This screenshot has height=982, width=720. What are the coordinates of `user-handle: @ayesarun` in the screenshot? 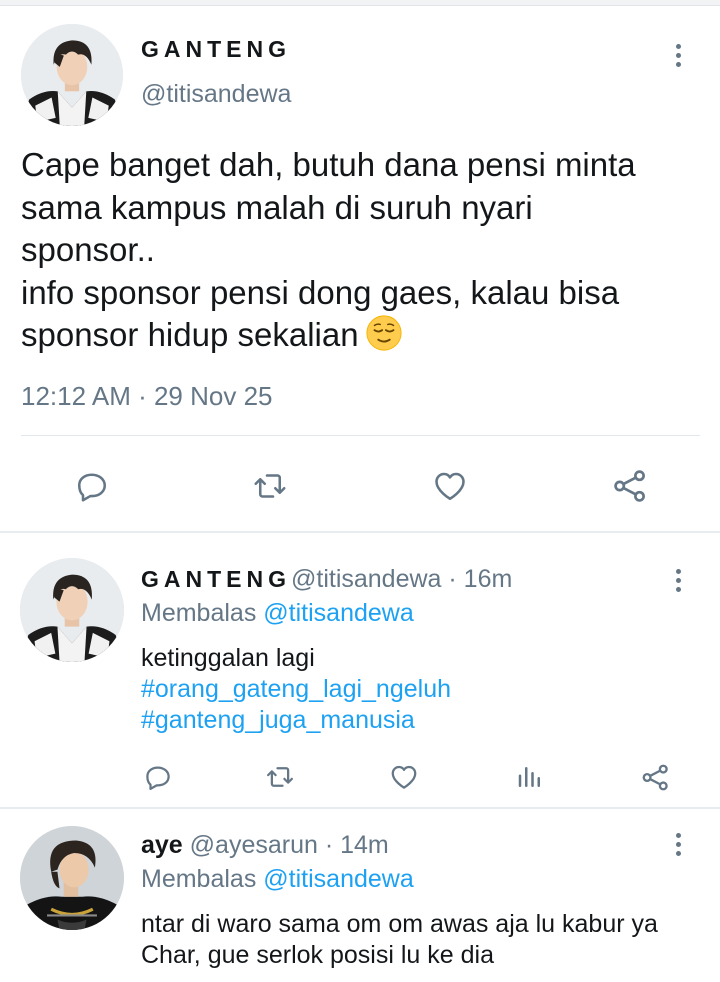 It's located at (254, 845).